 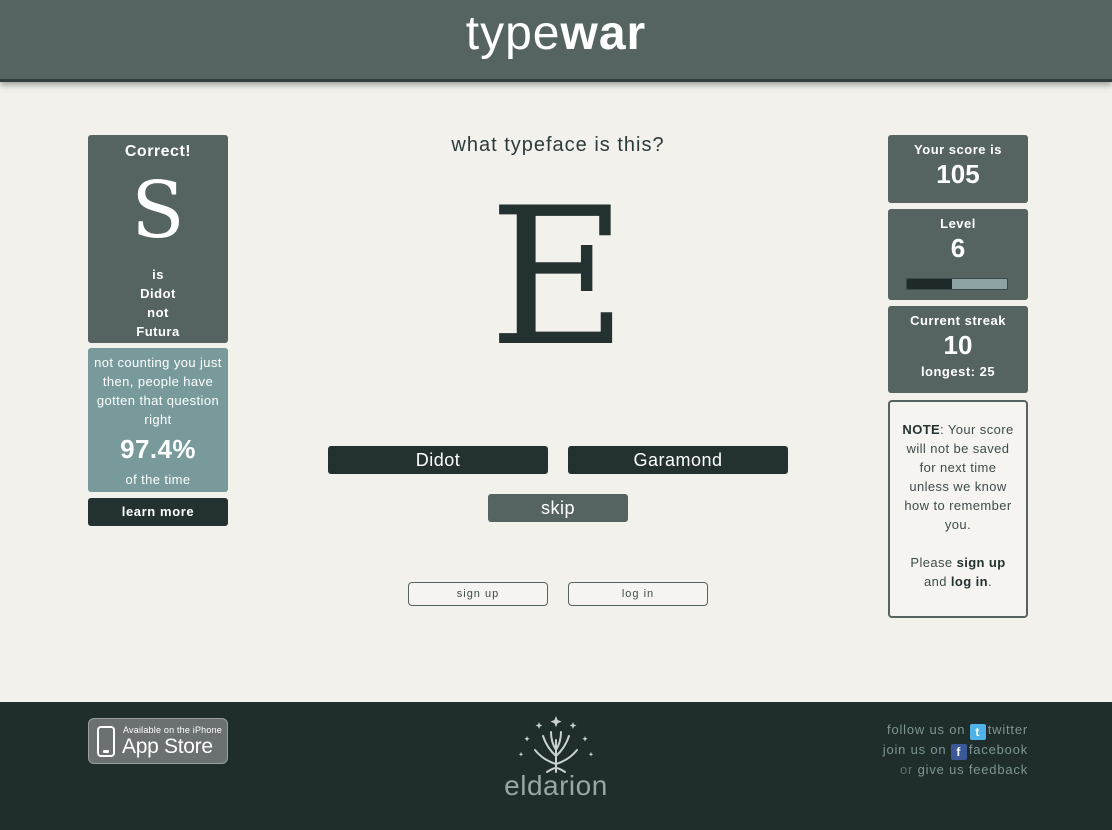 What do you see at coordinates (158, 303) in the screenshot?
I see `result-explanation: is Didot not Futura` at bounding box center [158, 303].